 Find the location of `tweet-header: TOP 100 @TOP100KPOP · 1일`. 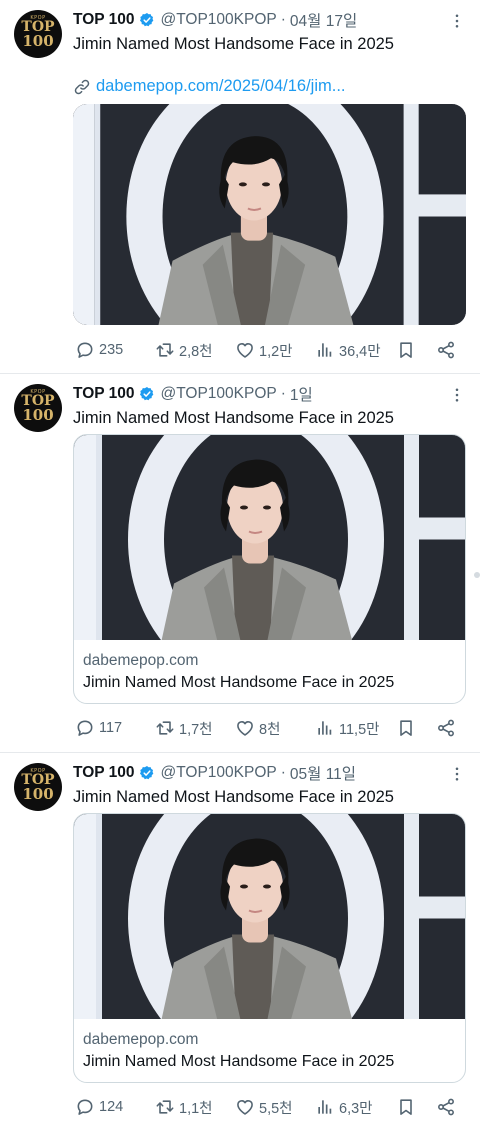

tweet-header: TOP 100 @TOP100KPOP · 1일 is located at coordinates (193, 394).